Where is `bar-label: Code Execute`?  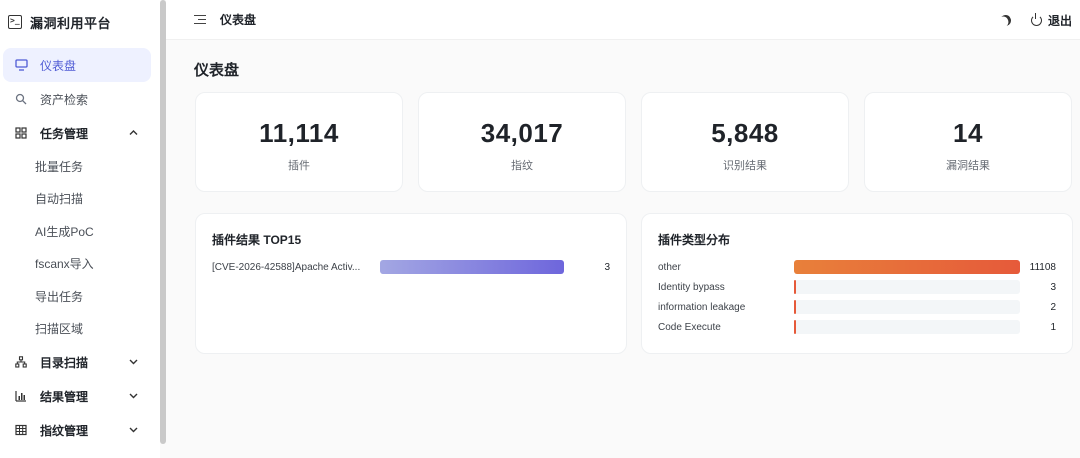 bar-label: Code Execute is located at coordinates (689, 327).